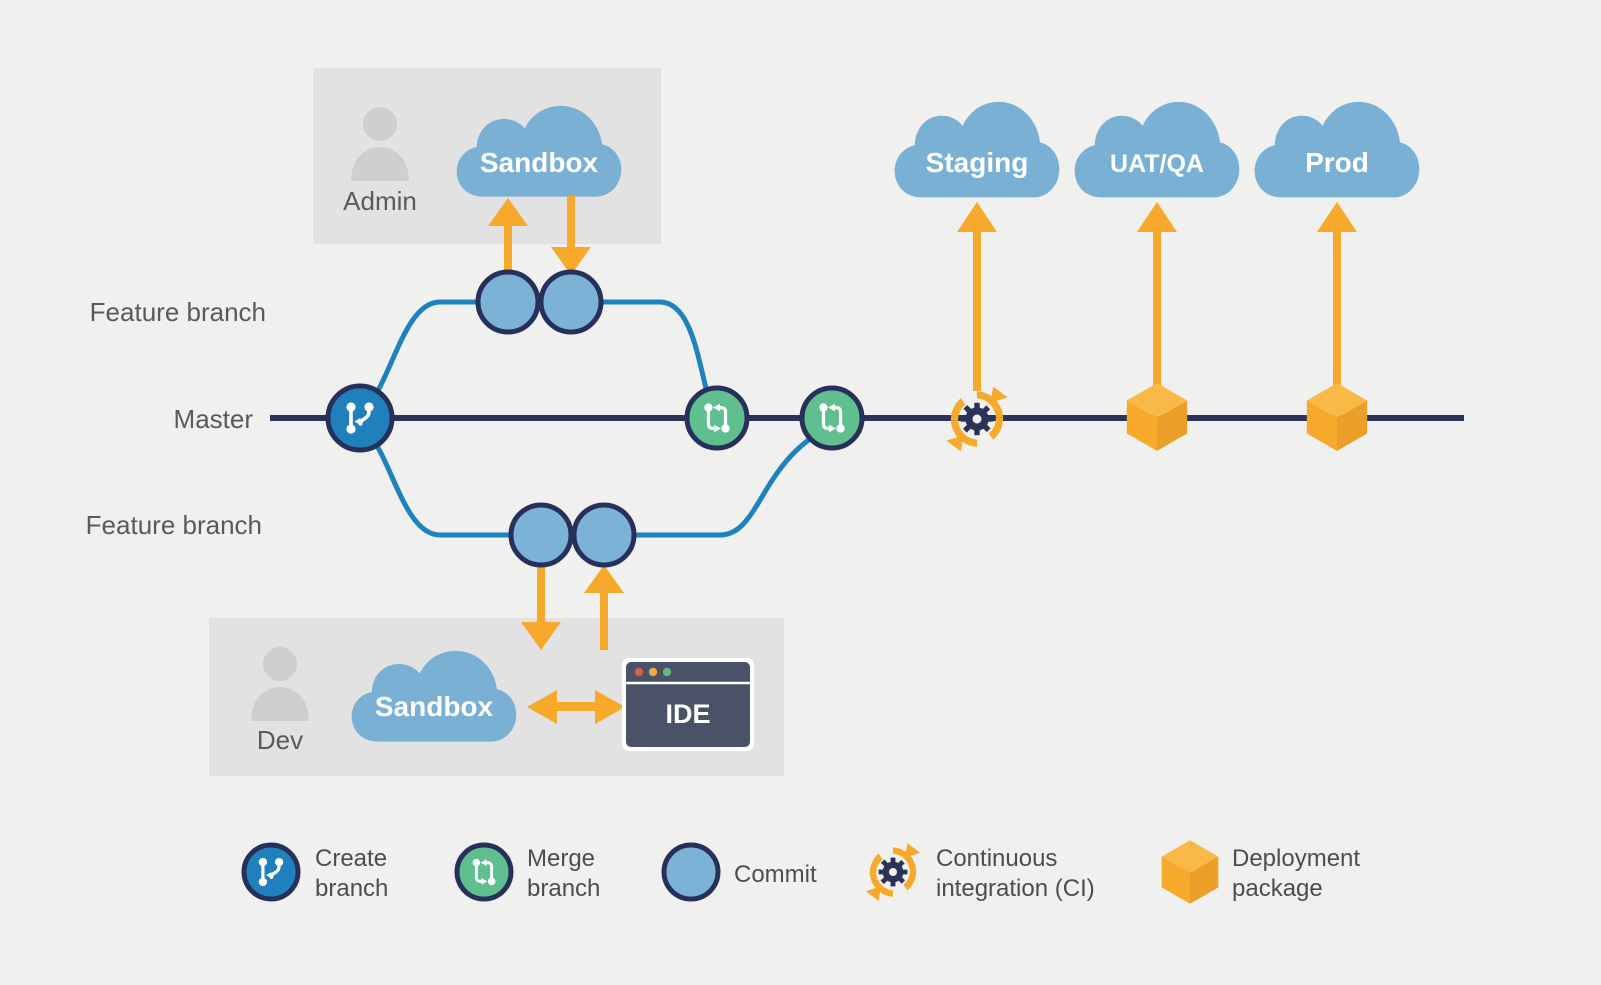 This screenshot has width=1601, height=985. I want to click on dev-person-label: Dev, so click(280, 740).